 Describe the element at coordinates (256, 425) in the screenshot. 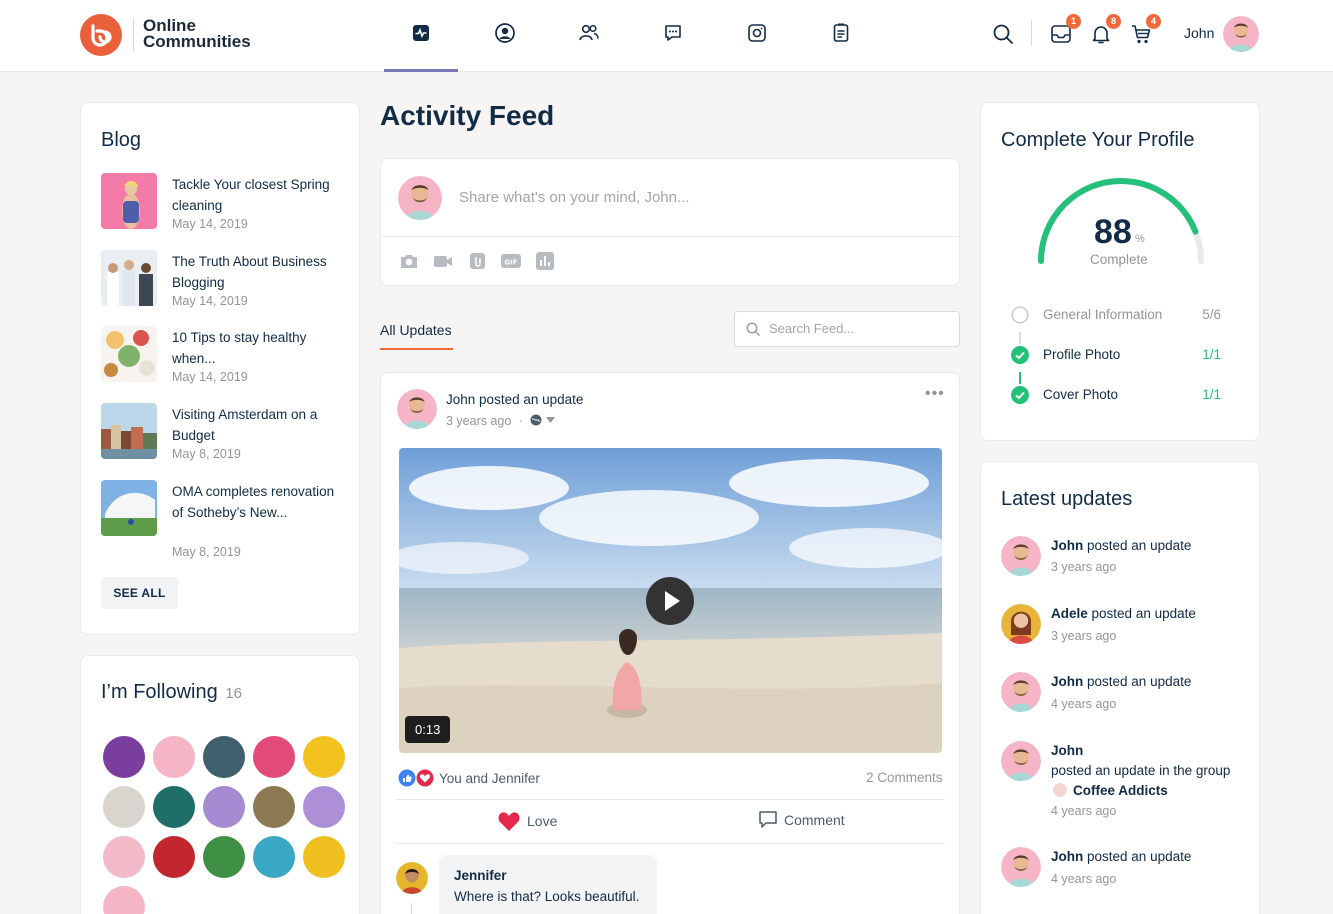

I see `blog-post-title: Visiting Amsterdam on a Budget` at that location.